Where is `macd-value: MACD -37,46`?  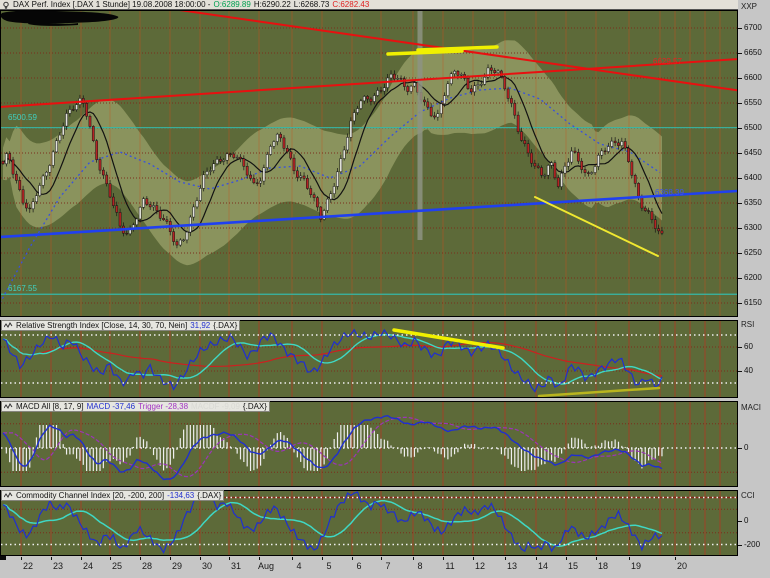 macd-value: MACD -37,46 is located at coordinates (111, 406).